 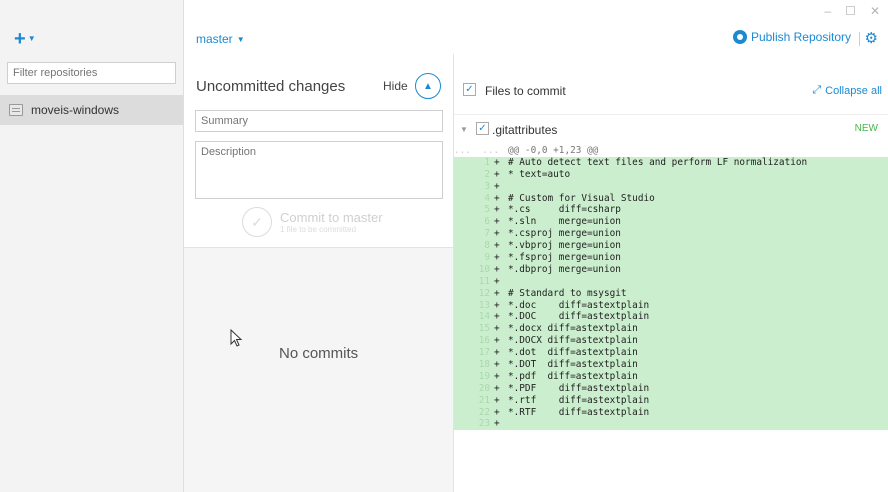 What do you see at coordinates (671, 329) in the screenshot?
I see `diff-line: 15 + *.docx diff=astextplain` at bounding box center [671, 329].